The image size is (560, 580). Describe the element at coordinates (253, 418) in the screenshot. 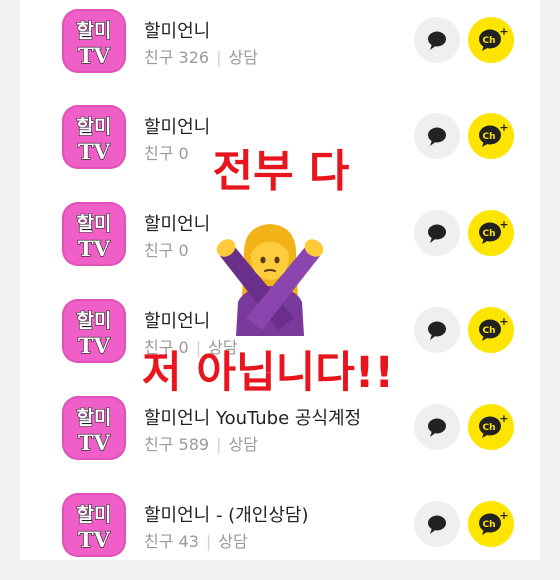

I see `friend-name: 할미언니 YouTube 공식계정` at that location.